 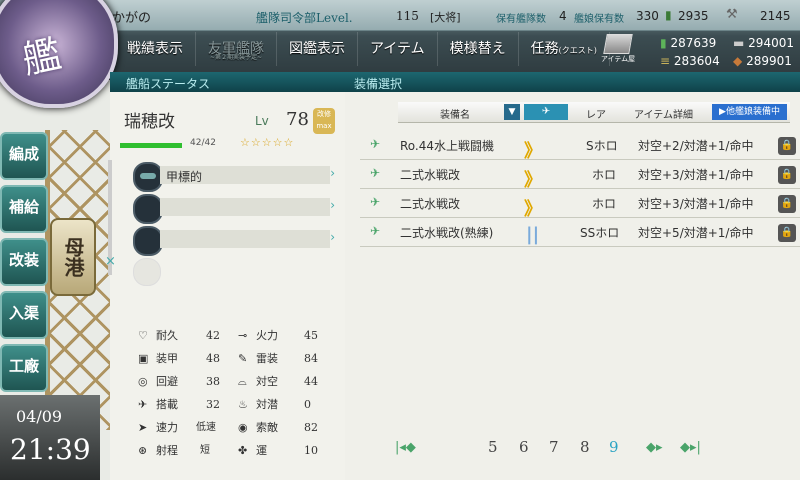 What do you see at coordinates (738, 61) in the screenshot?
I see `bauxite-icon: ◆` at bounding box center [738, 61].